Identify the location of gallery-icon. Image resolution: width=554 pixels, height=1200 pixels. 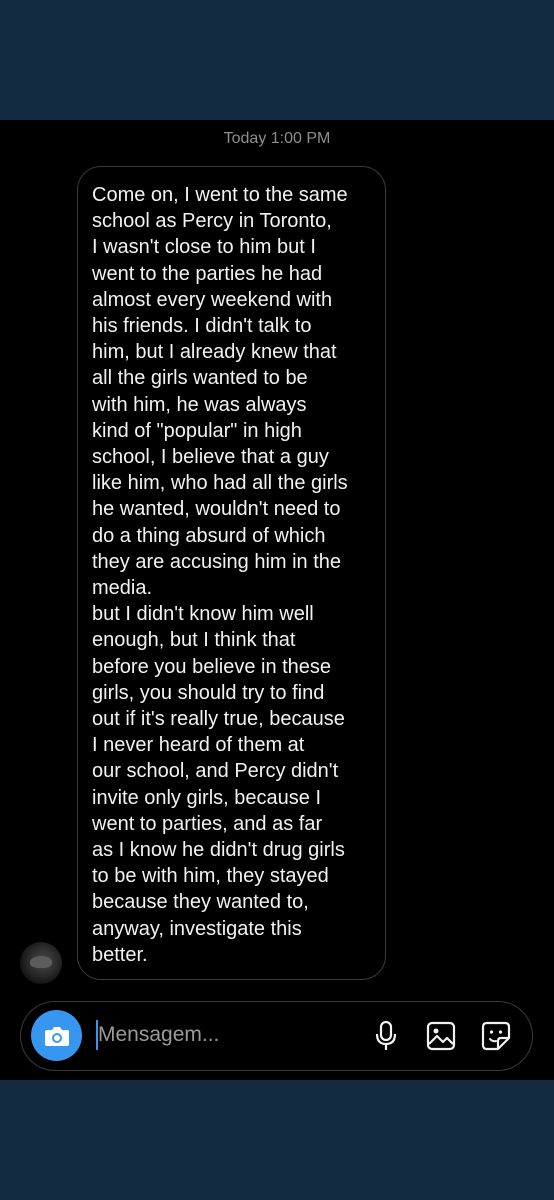
(441, 1036).